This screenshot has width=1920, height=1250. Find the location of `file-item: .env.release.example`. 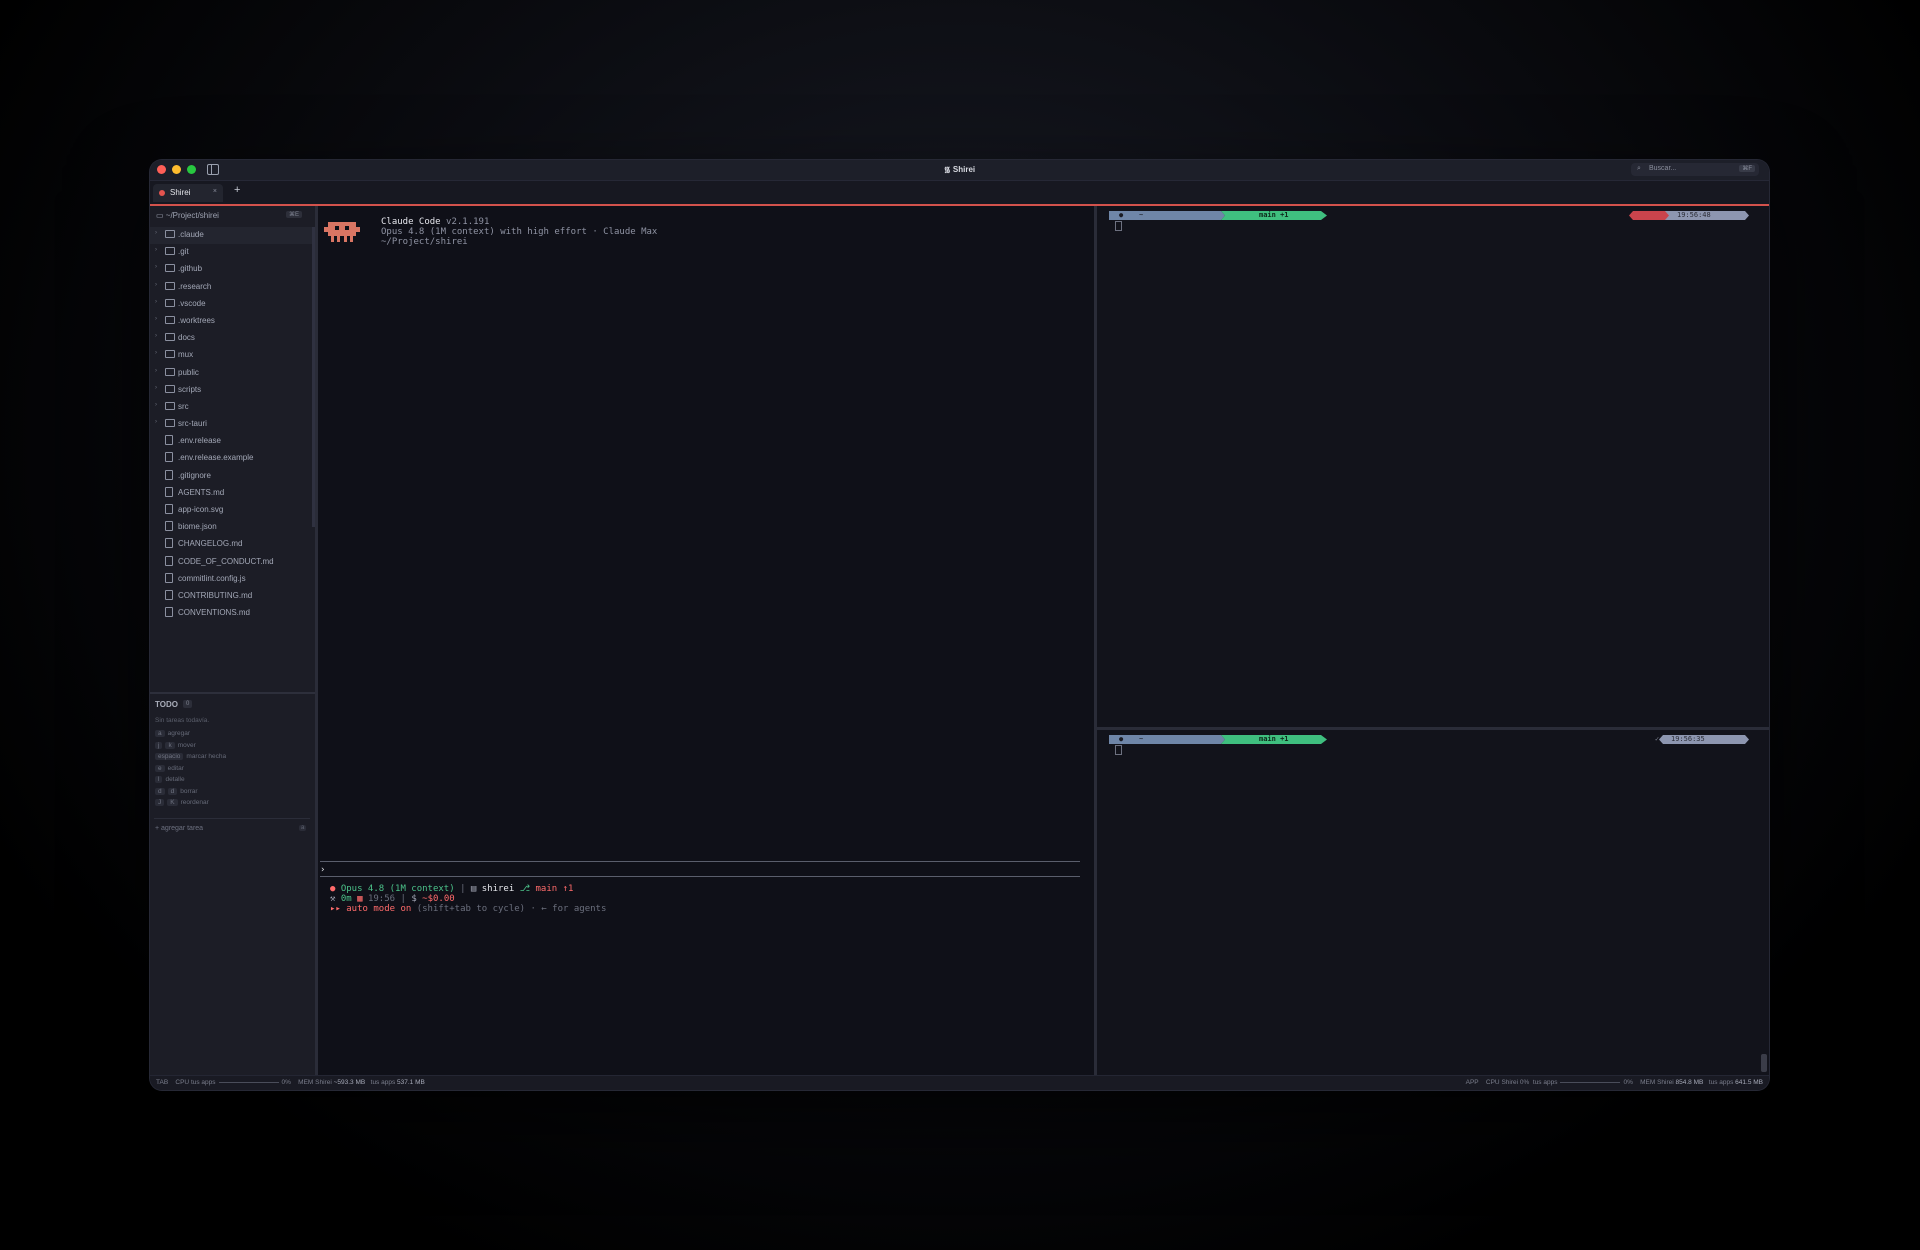

file-item: .env.release.example is located at coordinates (231, 458).